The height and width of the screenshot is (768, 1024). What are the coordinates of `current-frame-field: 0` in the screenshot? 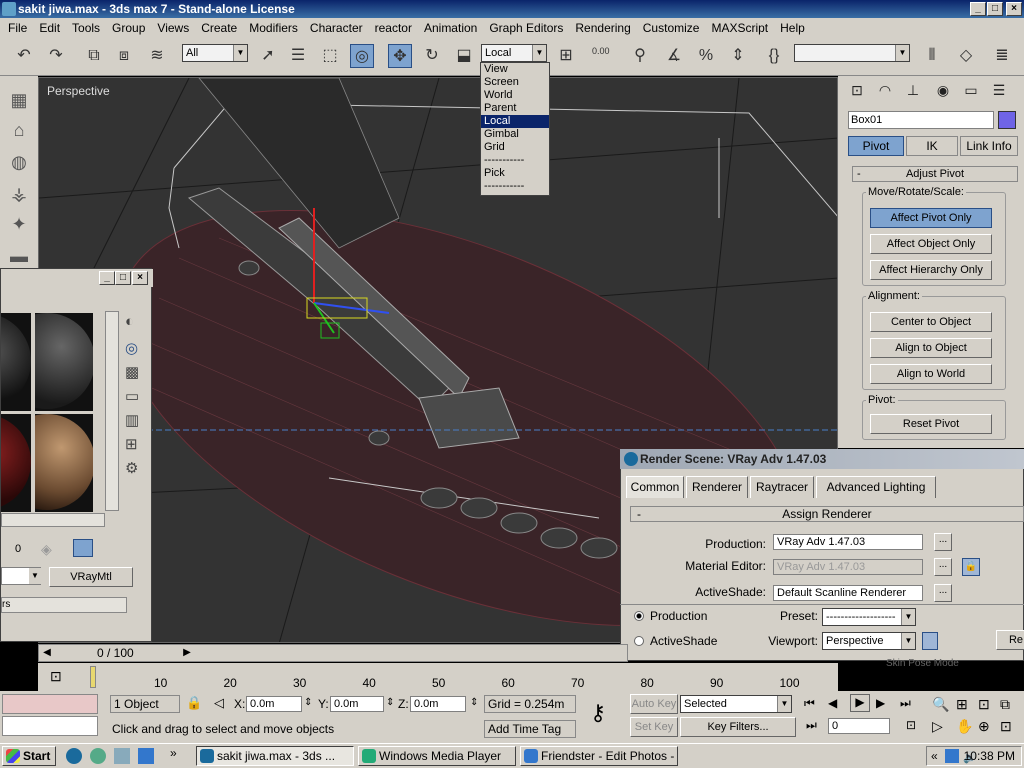 It's located at (859, 726).